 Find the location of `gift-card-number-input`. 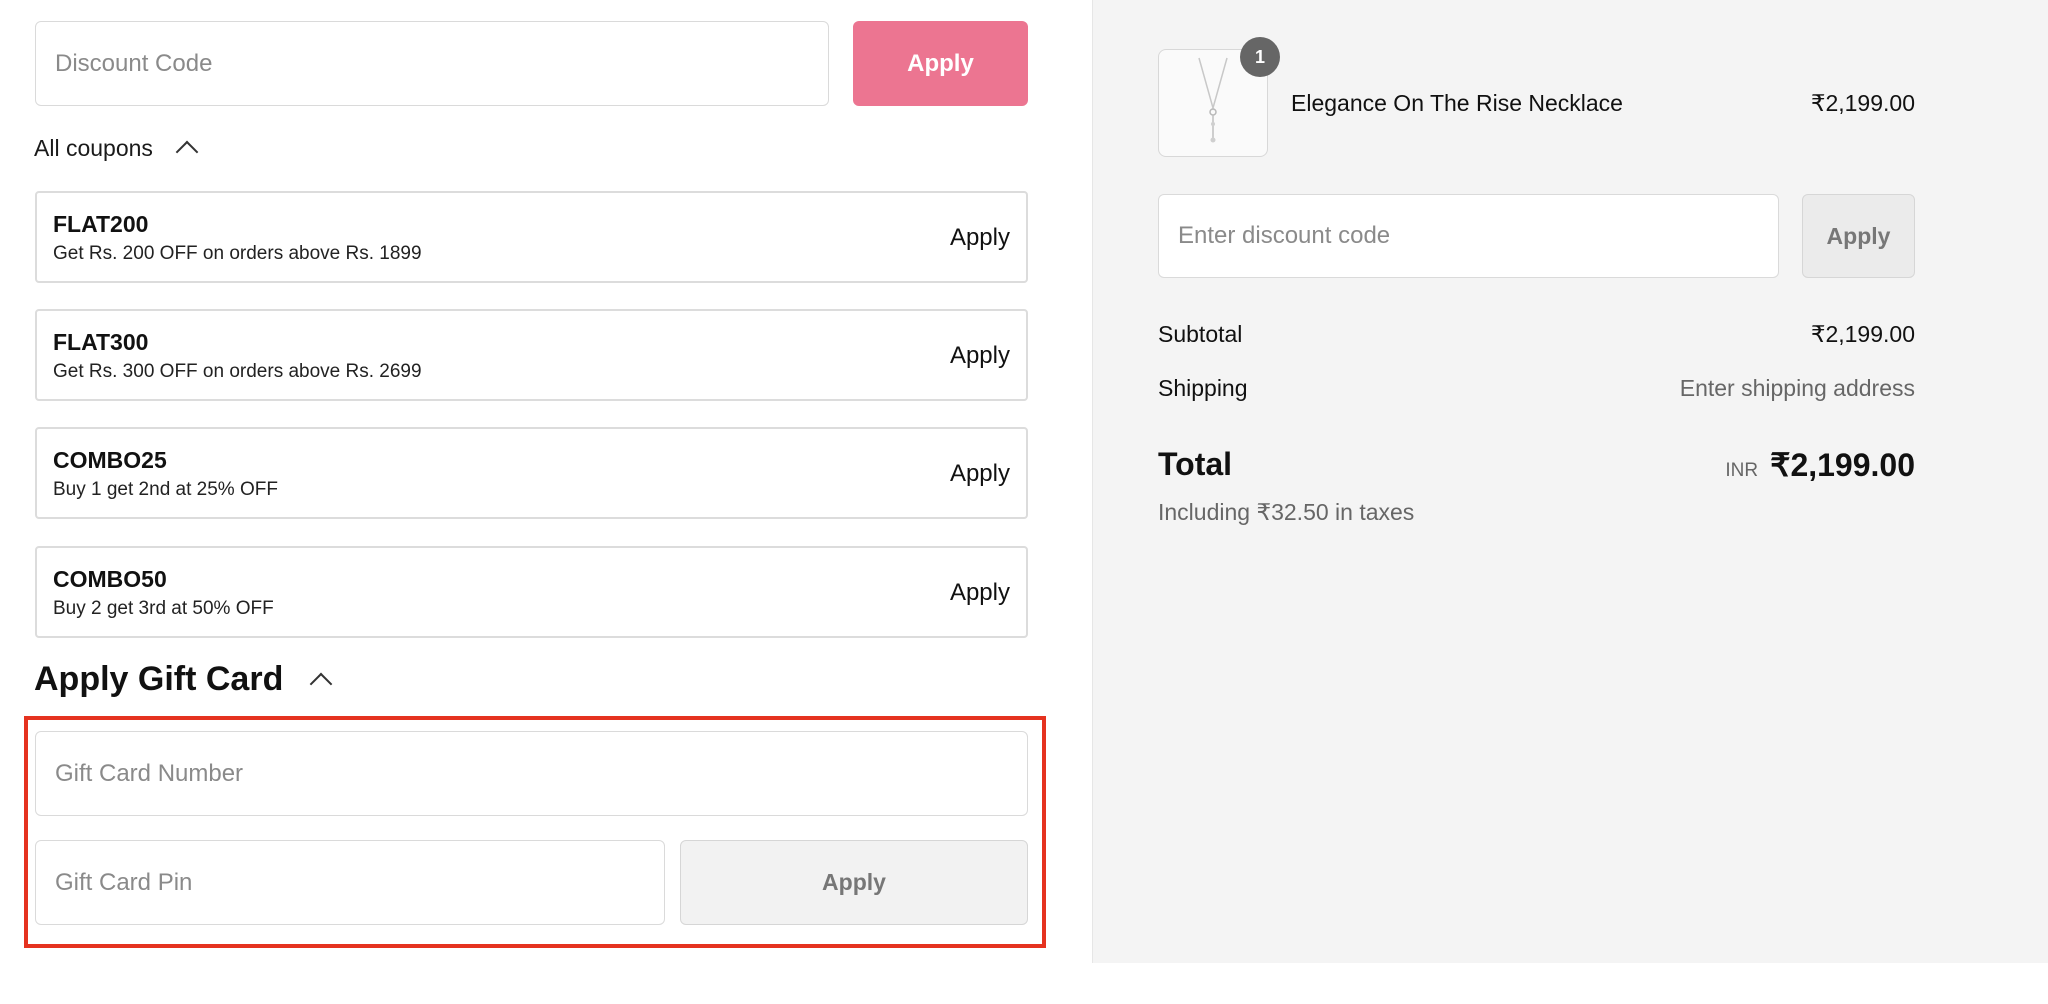

gift-card-number-input is located at coordinates (531, 773).